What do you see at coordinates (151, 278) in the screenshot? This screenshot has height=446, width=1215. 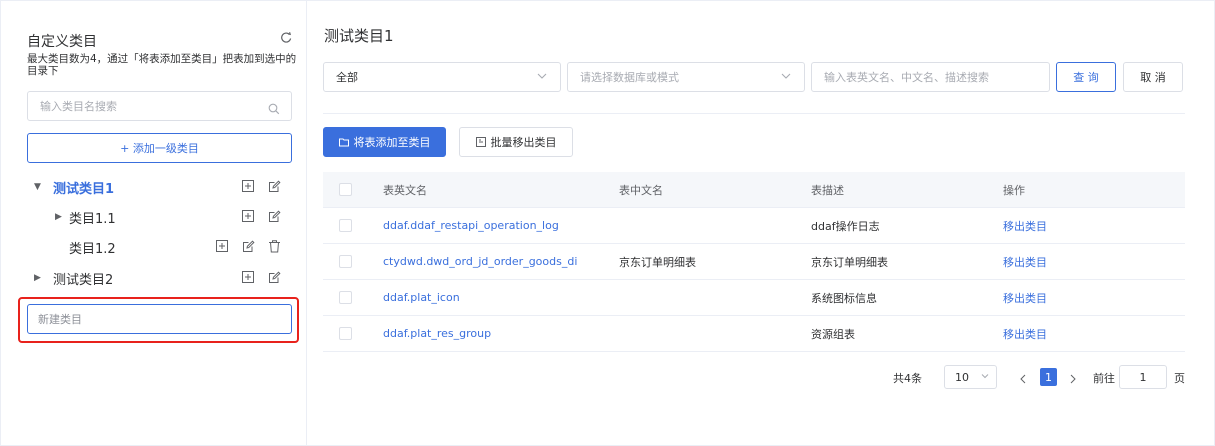 I see `tree-node-category-2: ▶ 测试类目2` at bounding box center [151, 278].